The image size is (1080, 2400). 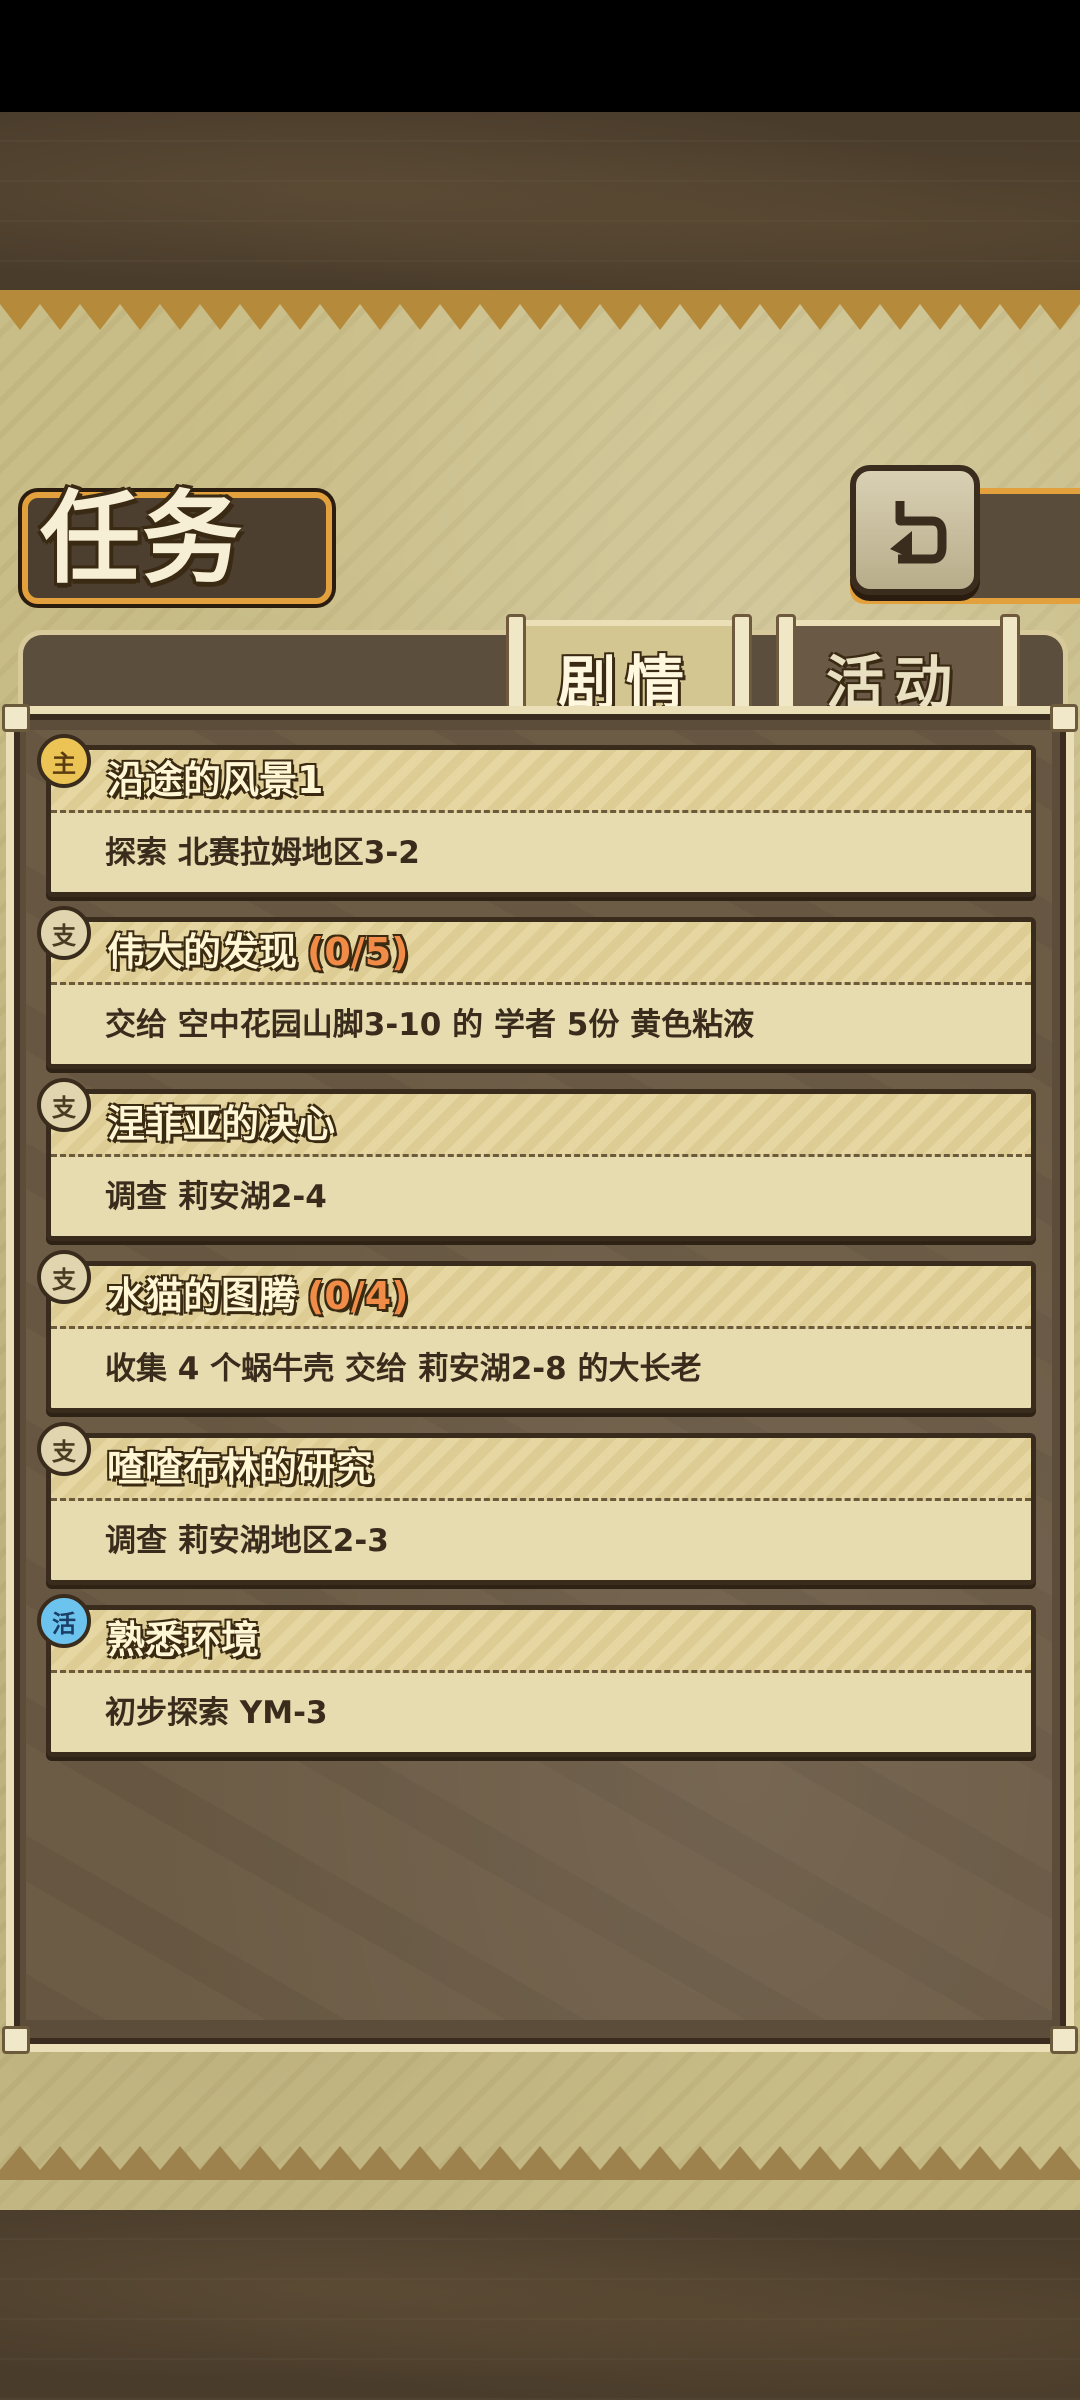 What do you see at coordinates (540, 56) in the screenshot?
I see `status-bar` at bounding box center [540, 56].